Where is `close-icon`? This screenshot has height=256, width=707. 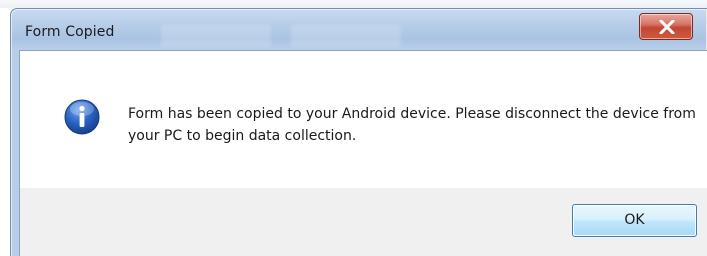 close-icon is located at coordinates (667, 27).